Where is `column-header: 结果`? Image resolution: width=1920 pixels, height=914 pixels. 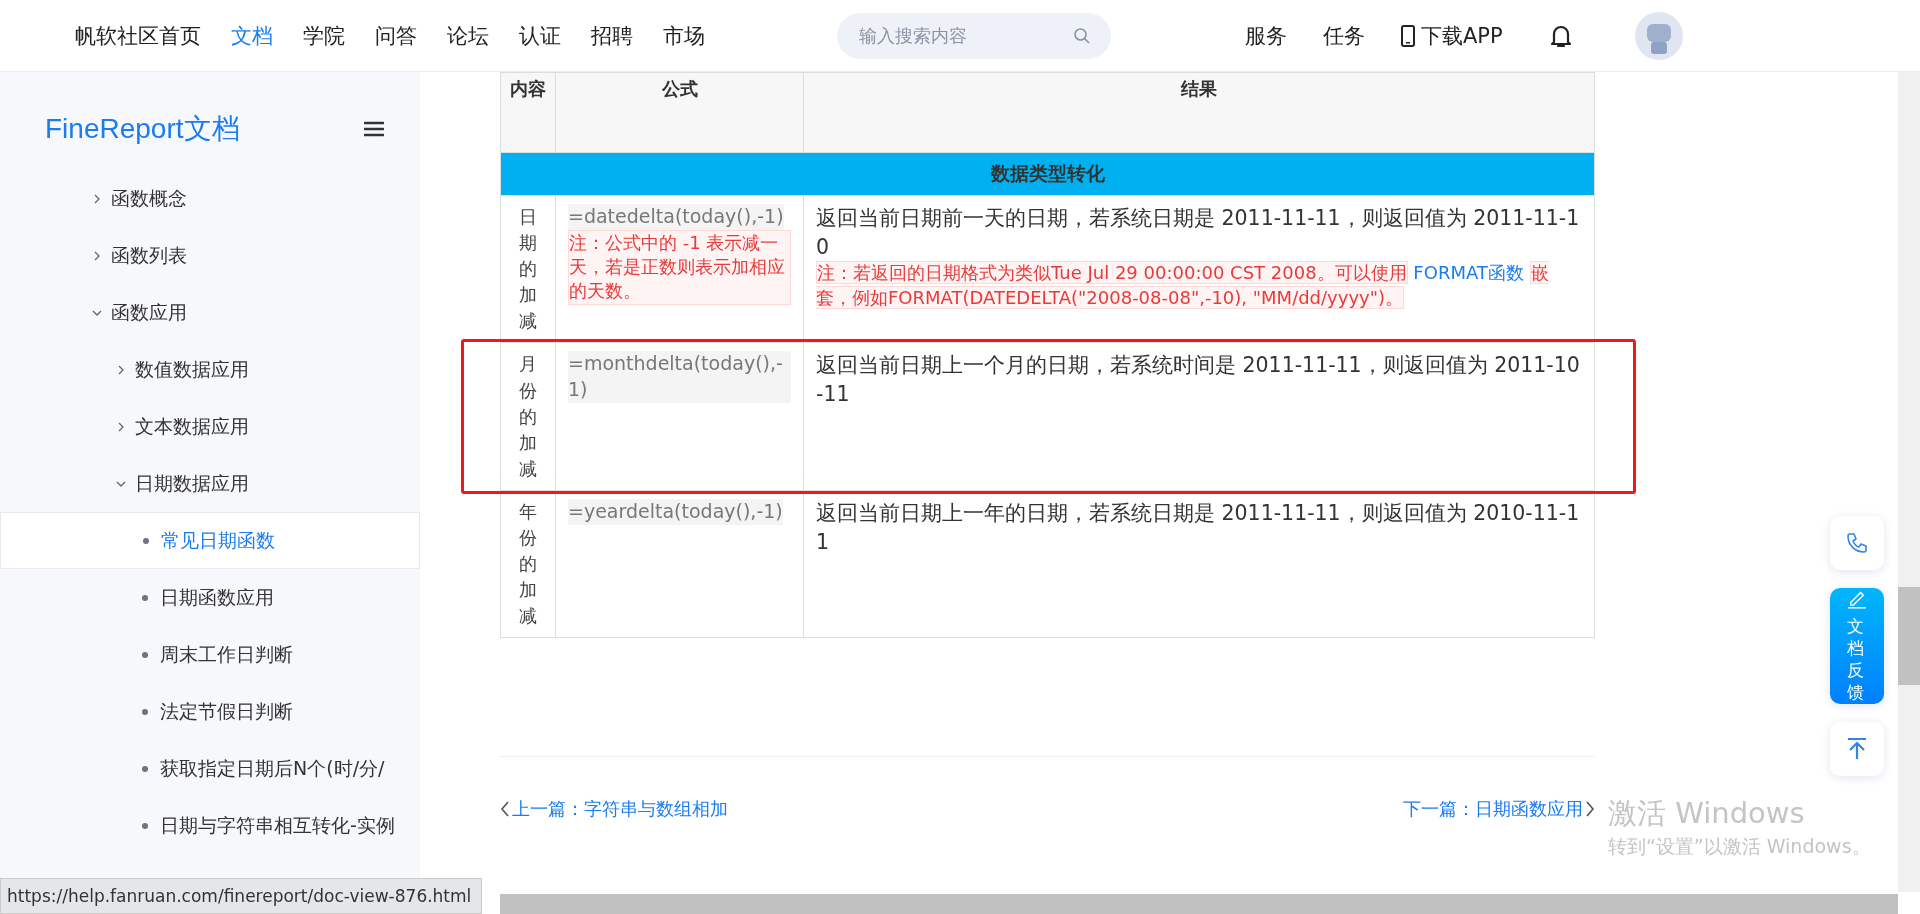 column-header: 结果 is located at coordinates (1199, 112).